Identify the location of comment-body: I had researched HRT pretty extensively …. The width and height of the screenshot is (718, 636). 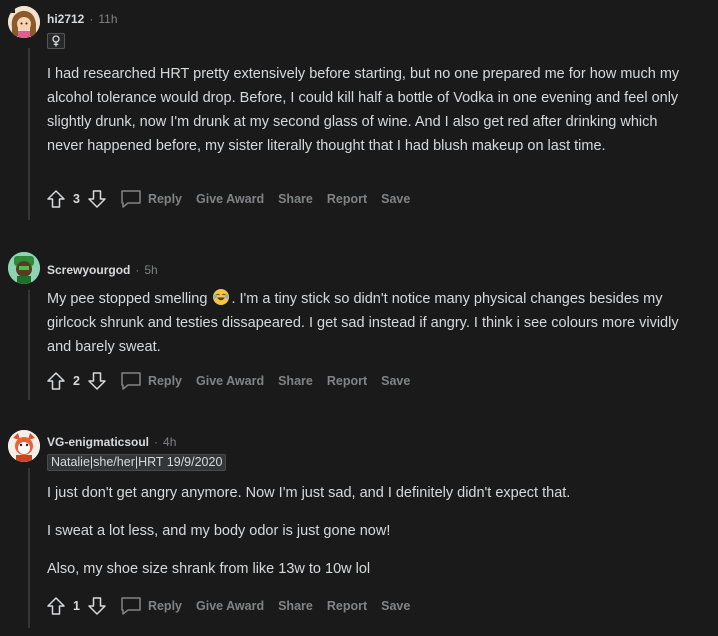
(372, 110).